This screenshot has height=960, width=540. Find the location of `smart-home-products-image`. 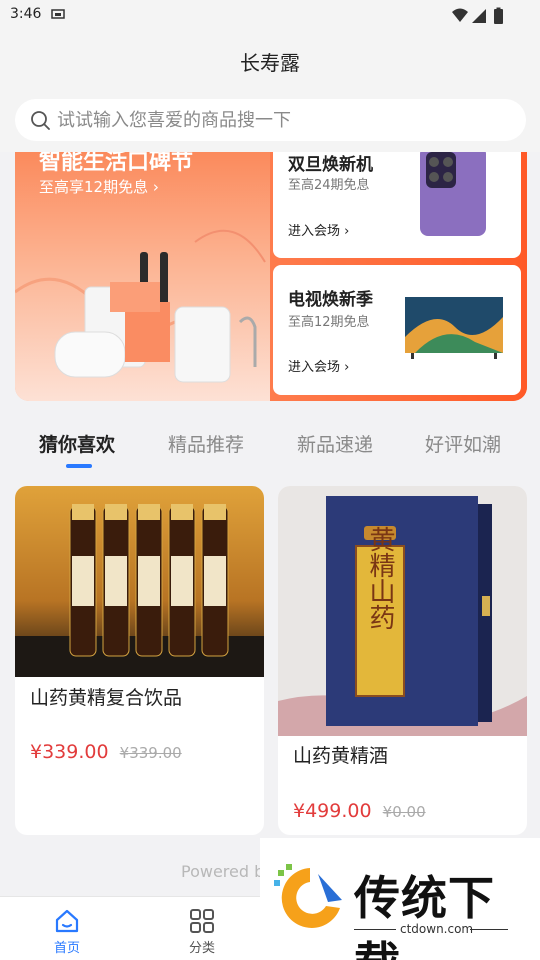

smart-home-products-image is located at coordinates (140, 306).